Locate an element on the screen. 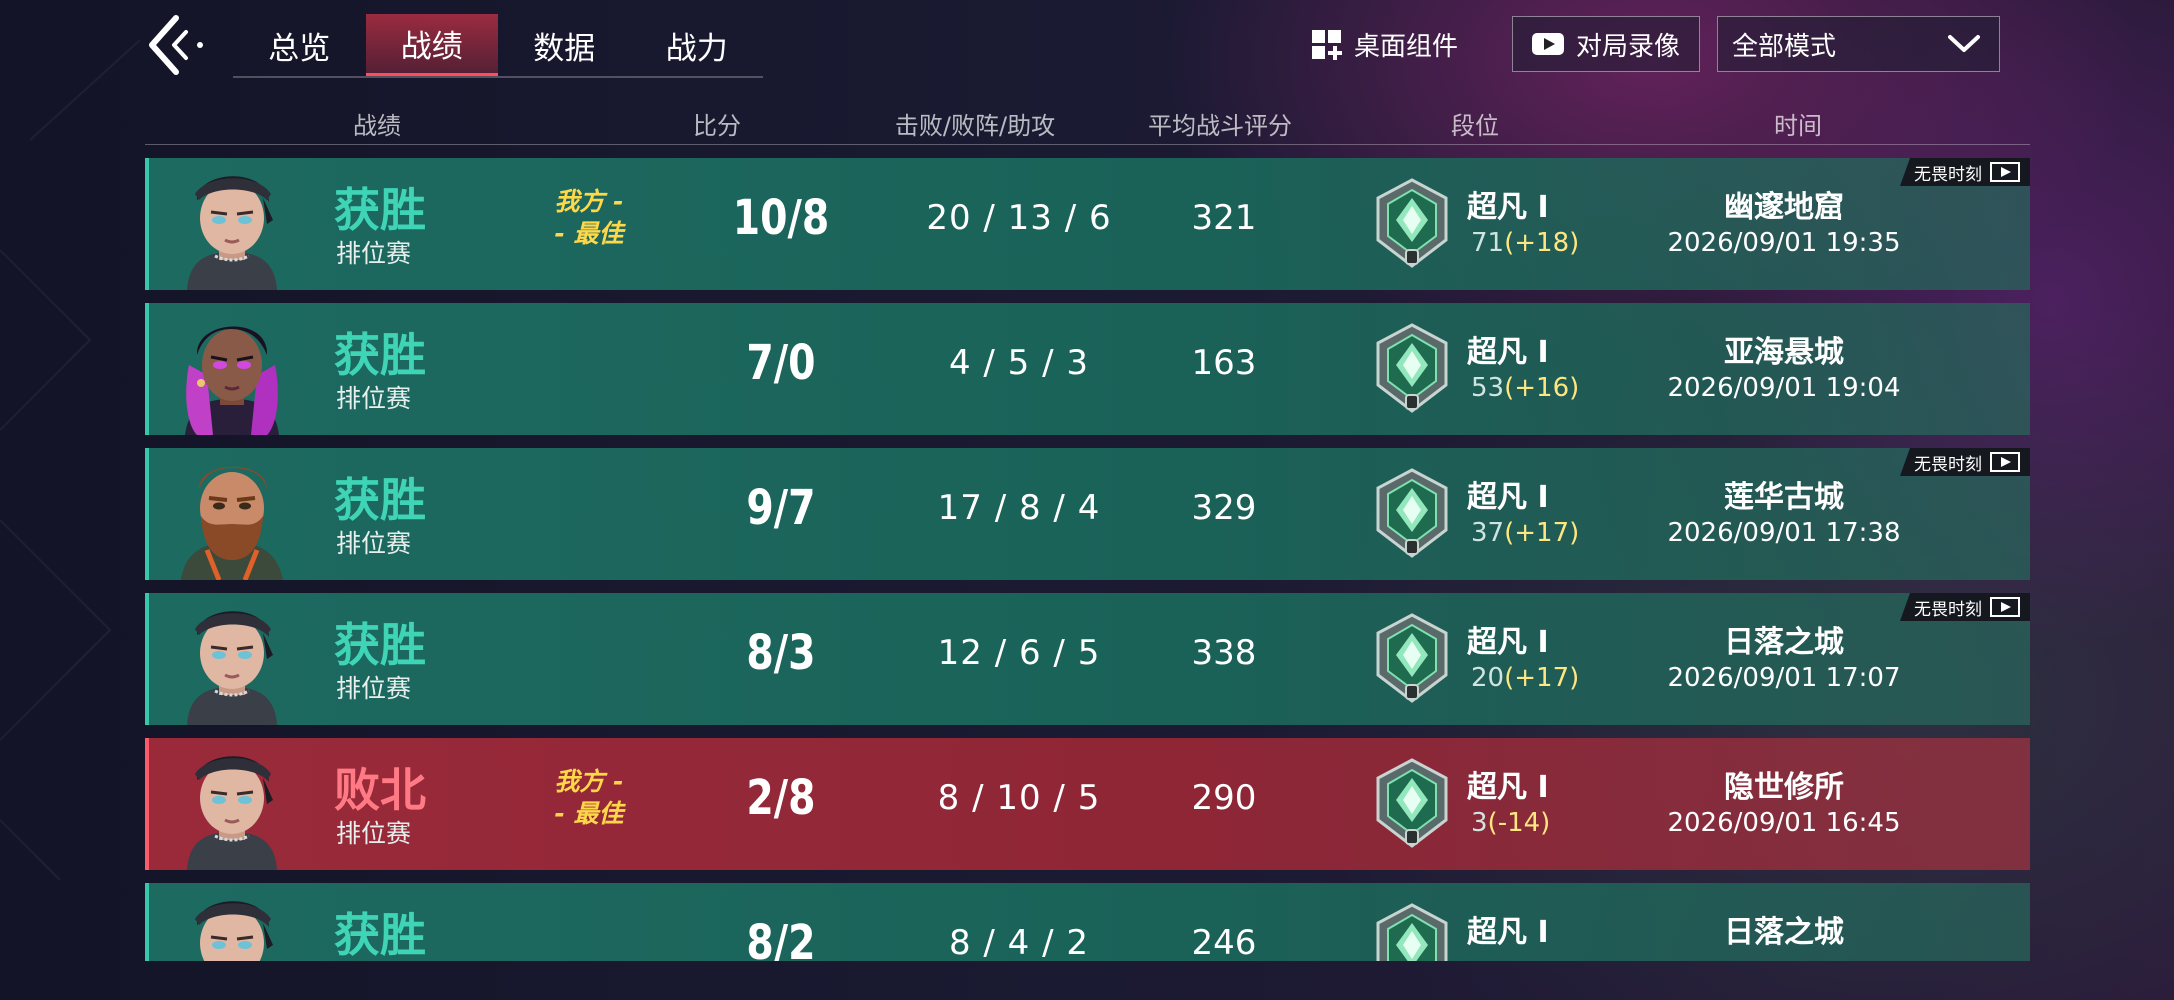 This screenshot has height=1000, width=2174. back-arrow-icon is located at coordinates (176, 45).